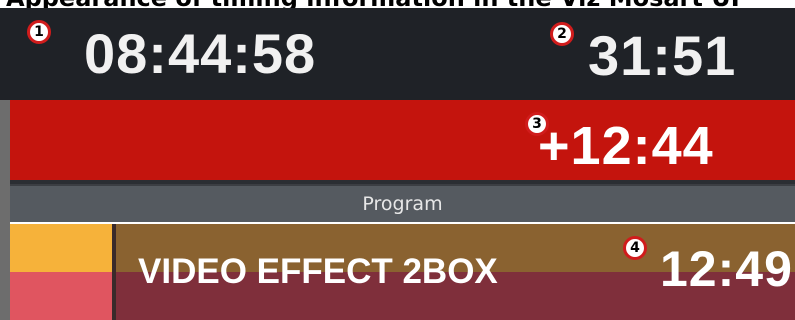  What do you see at coordinates (61, 248) in the screenshot?
I see `item-type-swatch-top` at bounding box center [61, 248].